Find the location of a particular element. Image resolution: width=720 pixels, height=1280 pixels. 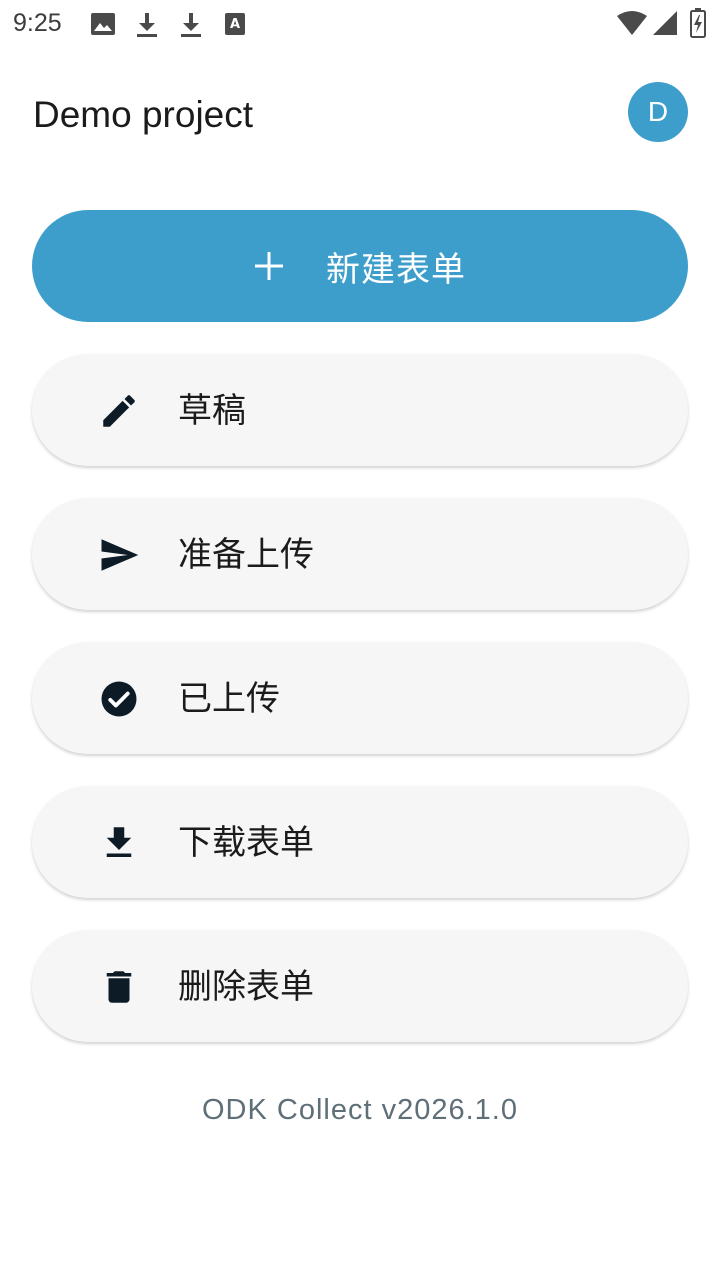

page-title: Demo project is located at coordinates (143, 114).